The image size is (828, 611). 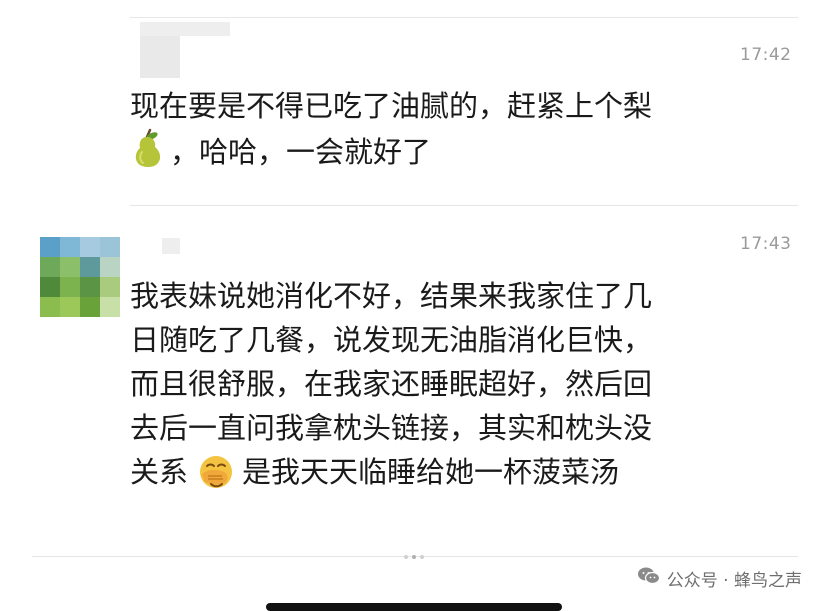 I want to click on message-divider, so click(x=464, y=205).